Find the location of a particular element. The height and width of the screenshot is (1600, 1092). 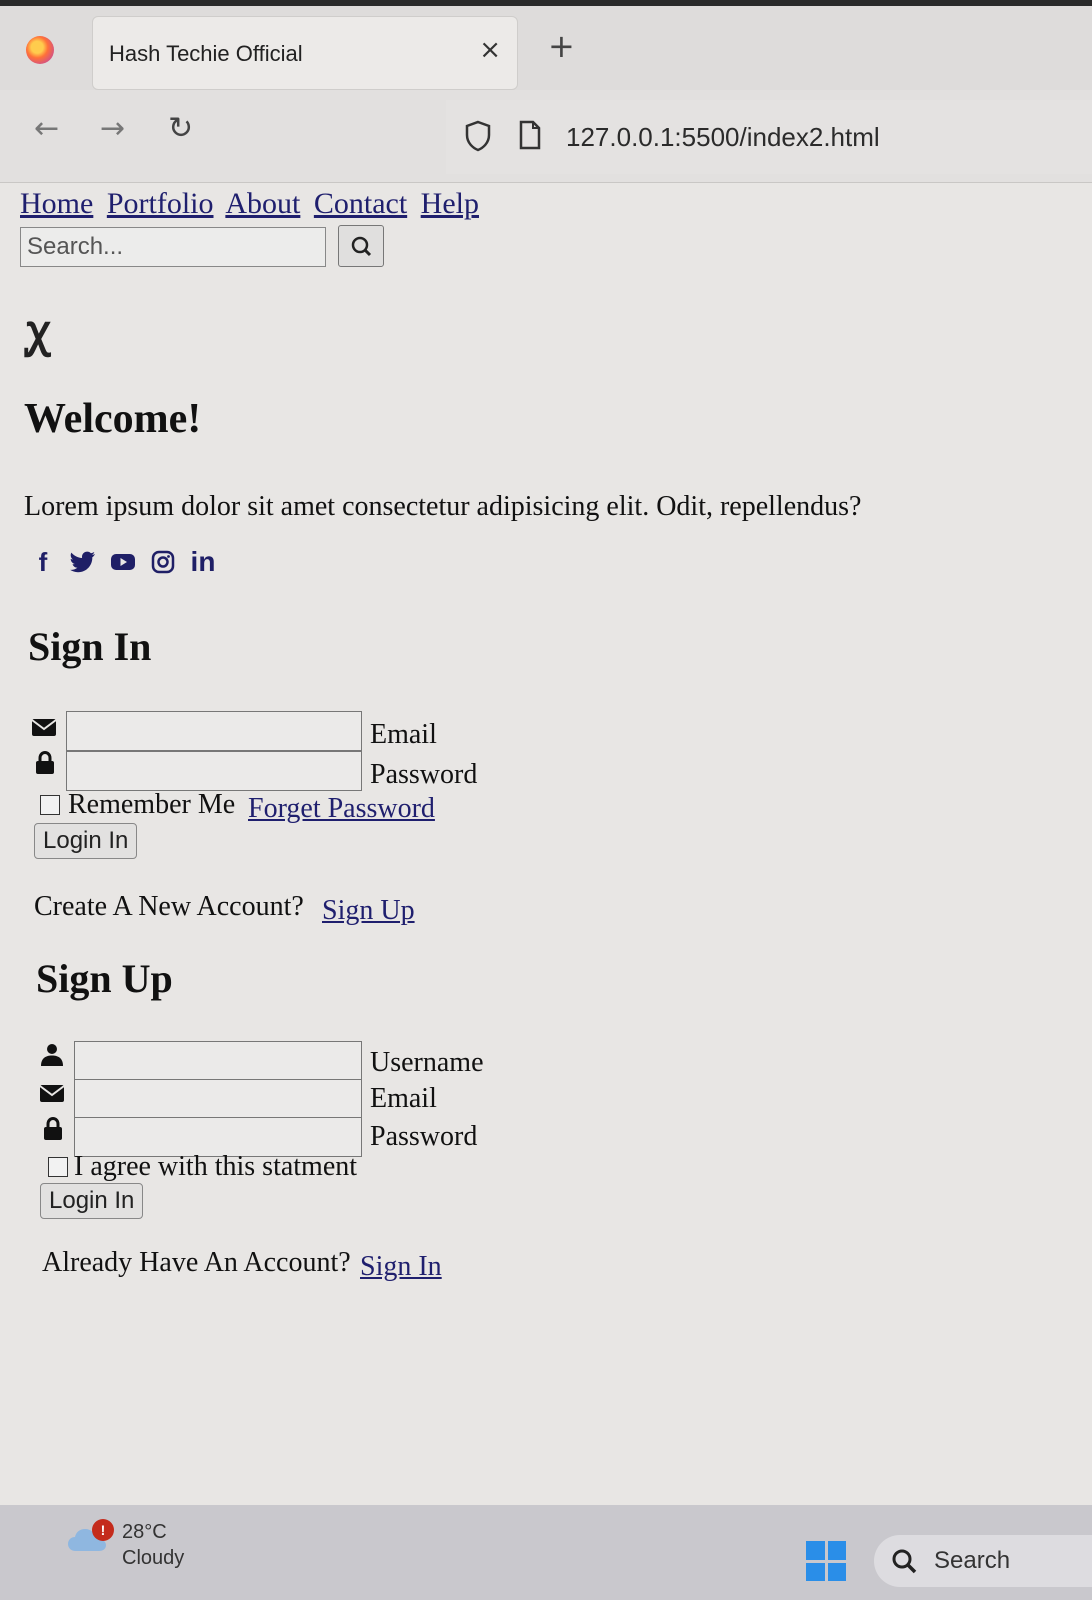

signup-password-label: Password is located at coordinates (424, 1136).